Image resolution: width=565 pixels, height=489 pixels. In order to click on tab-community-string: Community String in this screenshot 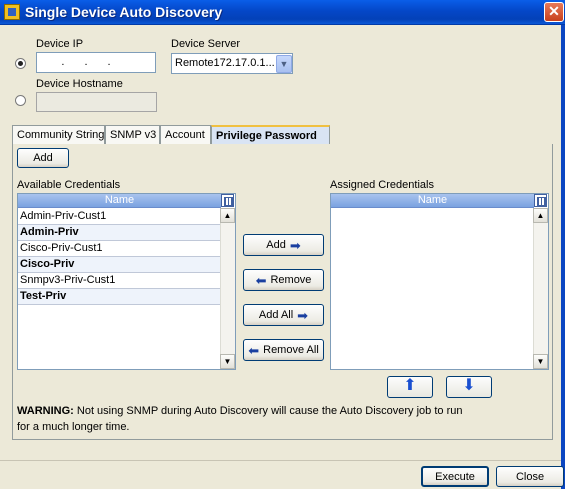, I will do `click(58, 134)`.